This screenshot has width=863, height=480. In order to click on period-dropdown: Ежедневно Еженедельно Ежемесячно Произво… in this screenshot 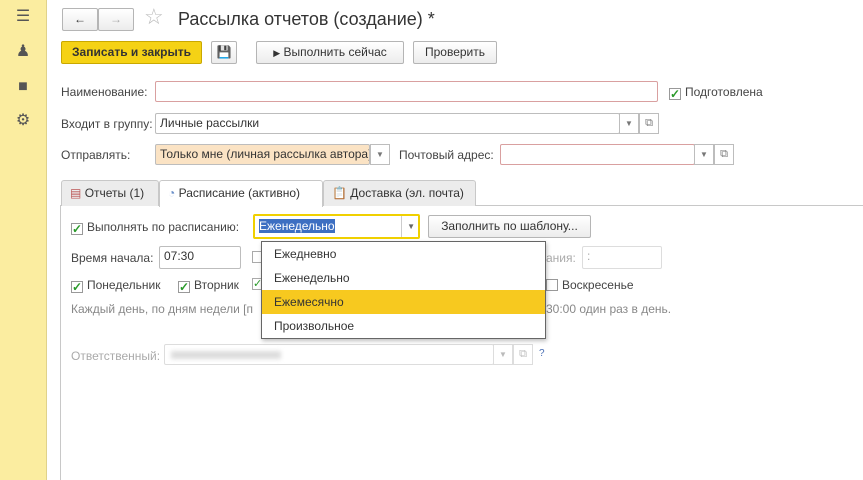, I will do `click(403, 290)`.